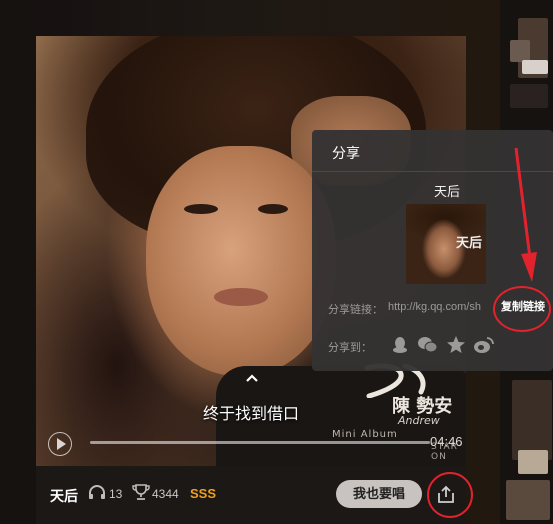 This screenshot has height=524, width=553. I want to click on popup-album-thumbnail: 天后, so click(446, 244).